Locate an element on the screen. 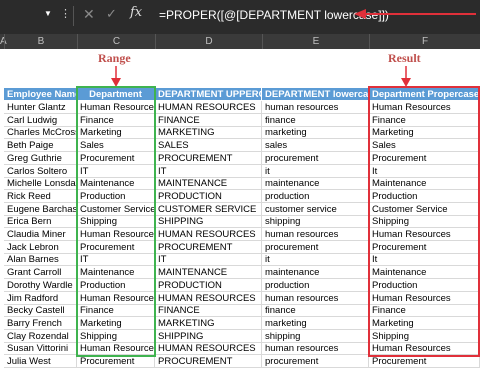 This screenshot has width=480, height=368. column-header-b: B is located at coordinates (40, 41).